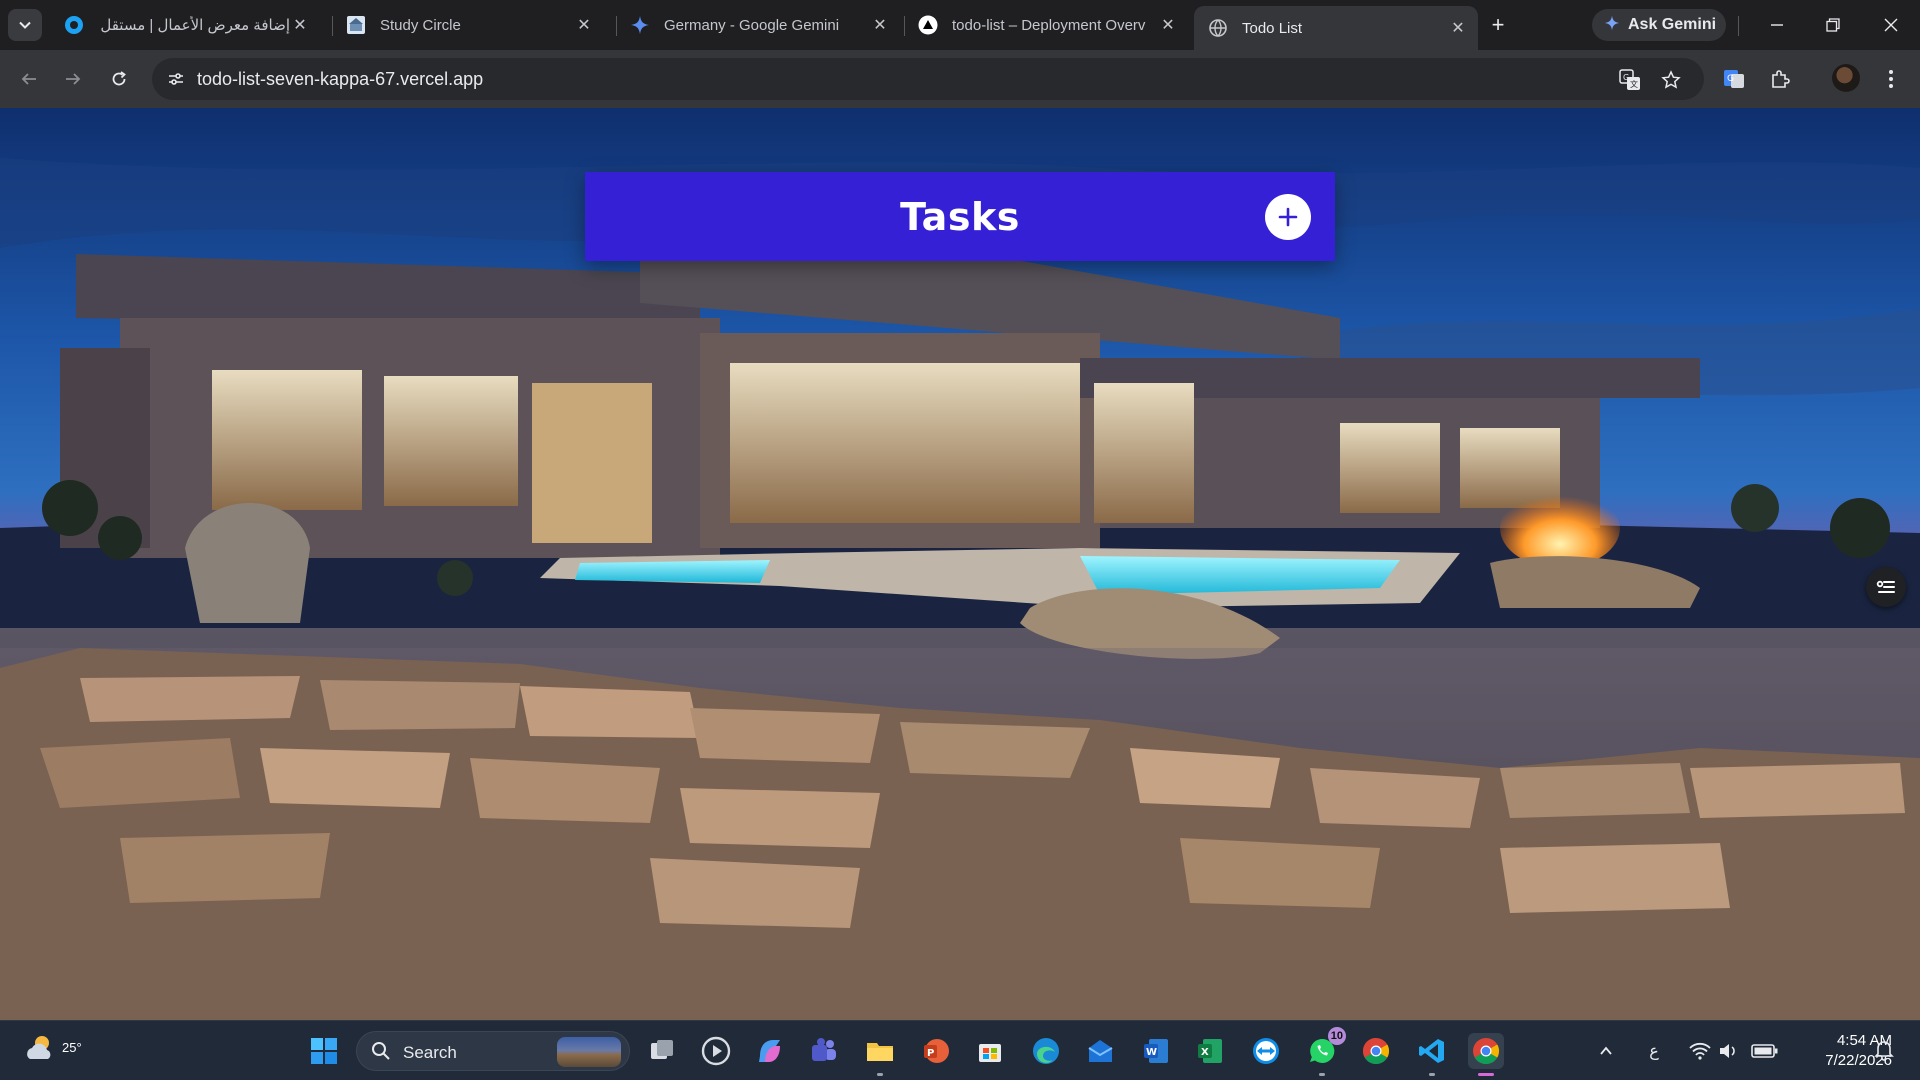 The width and height of the screenshot is (1920, 1080). What do you see at coordinates (1498, 25) in the screenshot?
I see `new-tab-button: +` at bounding box center [1498, 25].